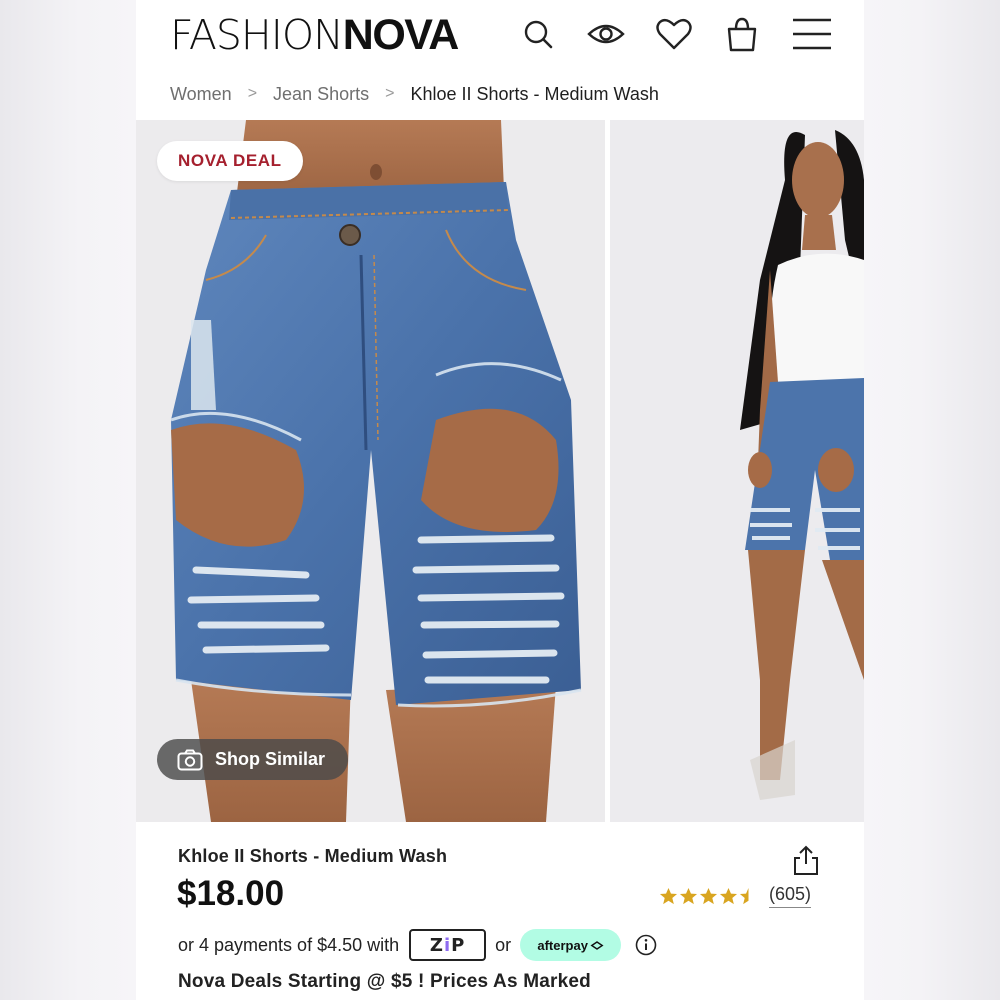  I want to click on afterpay-button: afterpay, so click(571, 945).